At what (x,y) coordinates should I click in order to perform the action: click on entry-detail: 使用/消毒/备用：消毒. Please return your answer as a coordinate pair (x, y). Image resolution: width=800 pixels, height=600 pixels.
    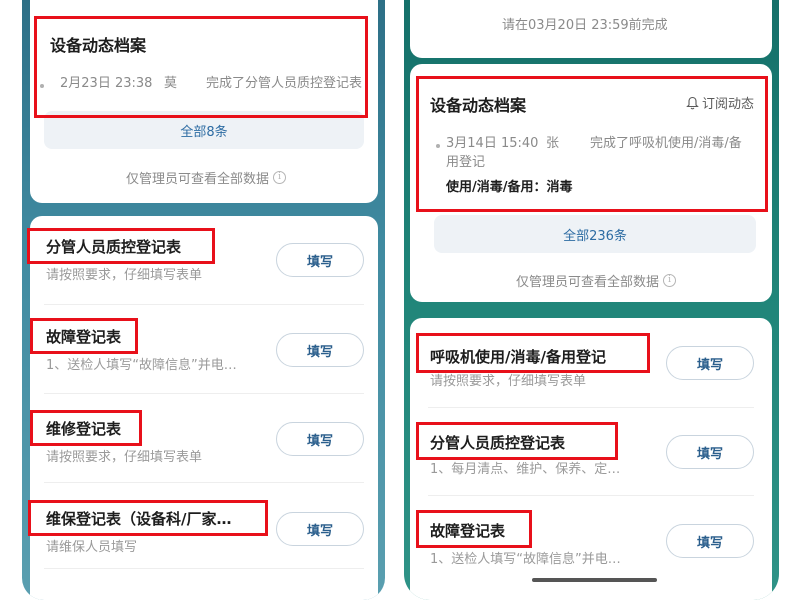
    Looking at the image, I should click on (509, 187).